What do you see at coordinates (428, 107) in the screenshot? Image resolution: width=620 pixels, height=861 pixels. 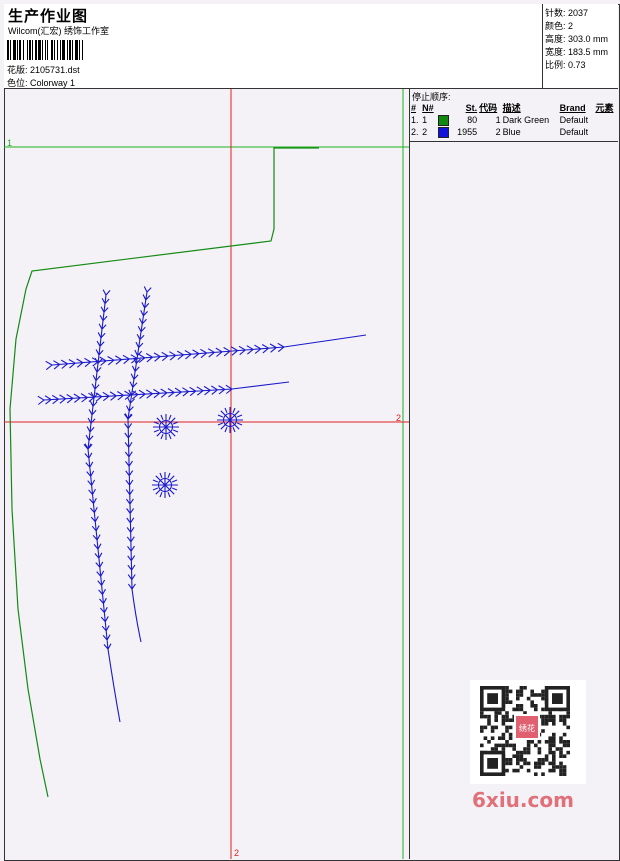 I see `thread-col-1: N#` at bounding box center [428, 107].